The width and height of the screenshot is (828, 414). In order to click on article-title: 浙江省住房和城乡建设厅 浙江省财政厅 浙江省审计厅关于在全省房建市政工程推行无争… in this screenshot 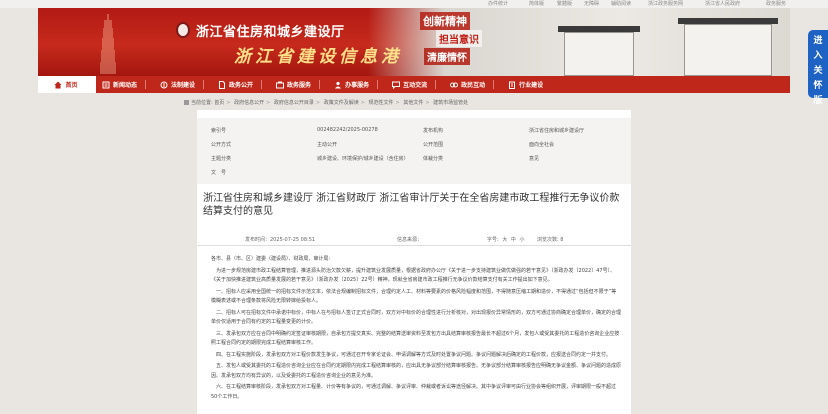, I will do `click(411, 205)`.